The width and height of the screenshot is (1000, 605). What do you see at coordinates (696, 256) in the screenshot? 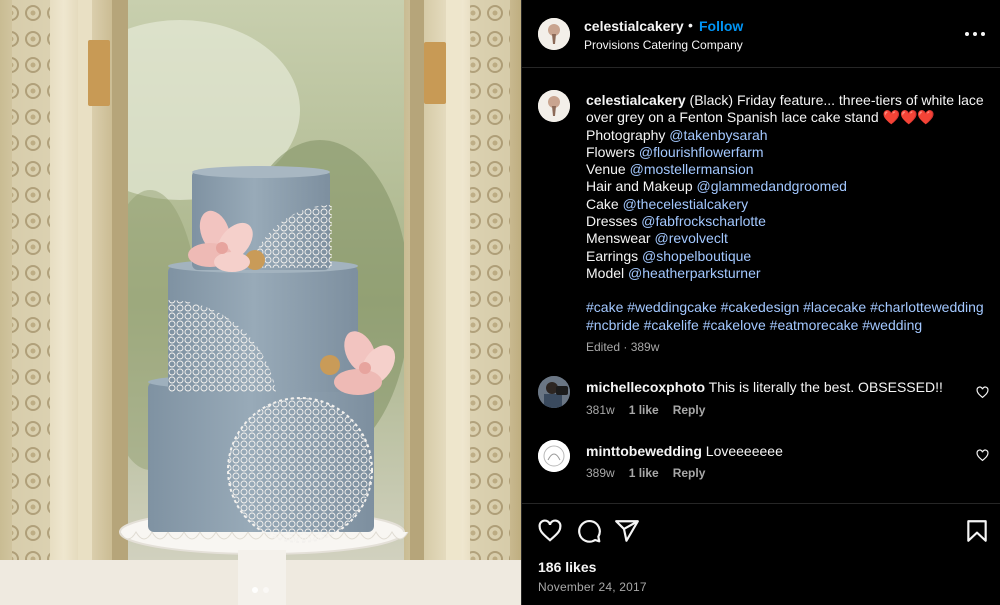
I see `credit-handle-link: @shopelboutique` at bounding box center [696, 256].